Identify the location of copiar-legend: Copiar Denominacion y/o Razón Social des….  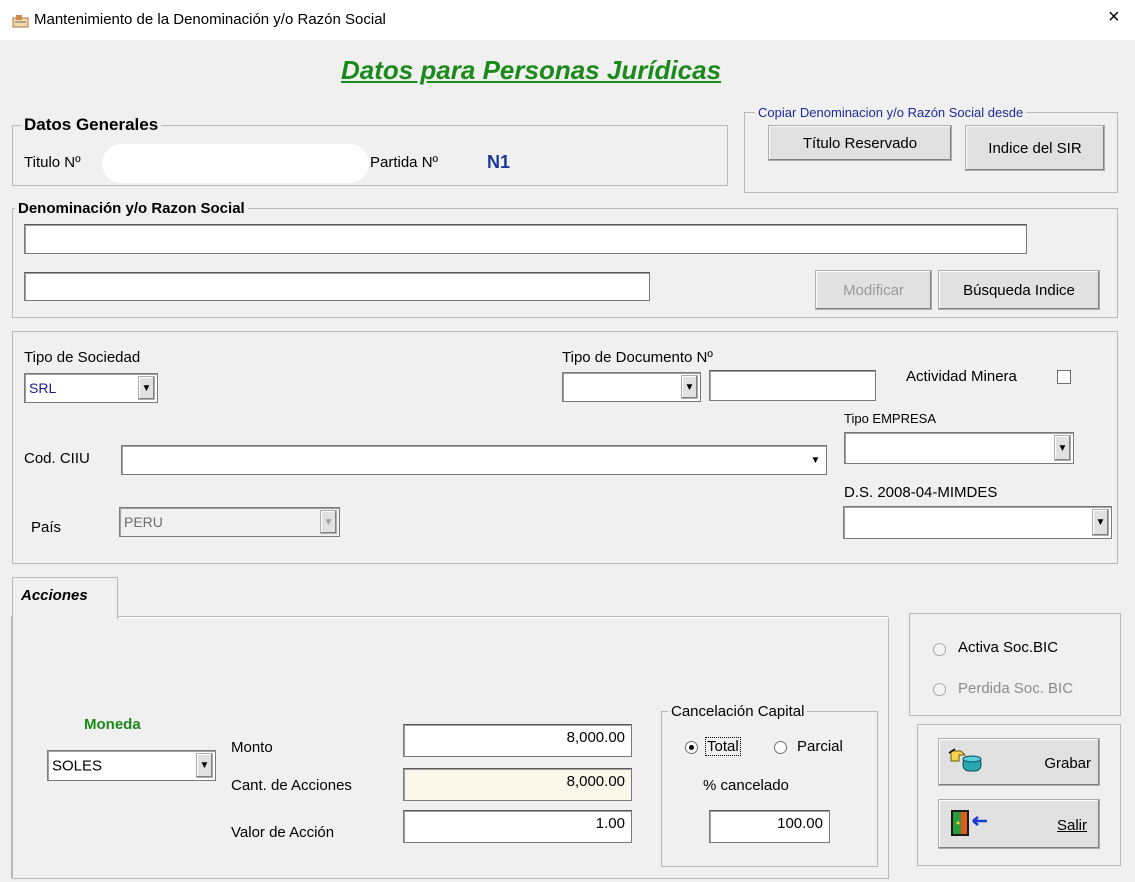
(891, 112).